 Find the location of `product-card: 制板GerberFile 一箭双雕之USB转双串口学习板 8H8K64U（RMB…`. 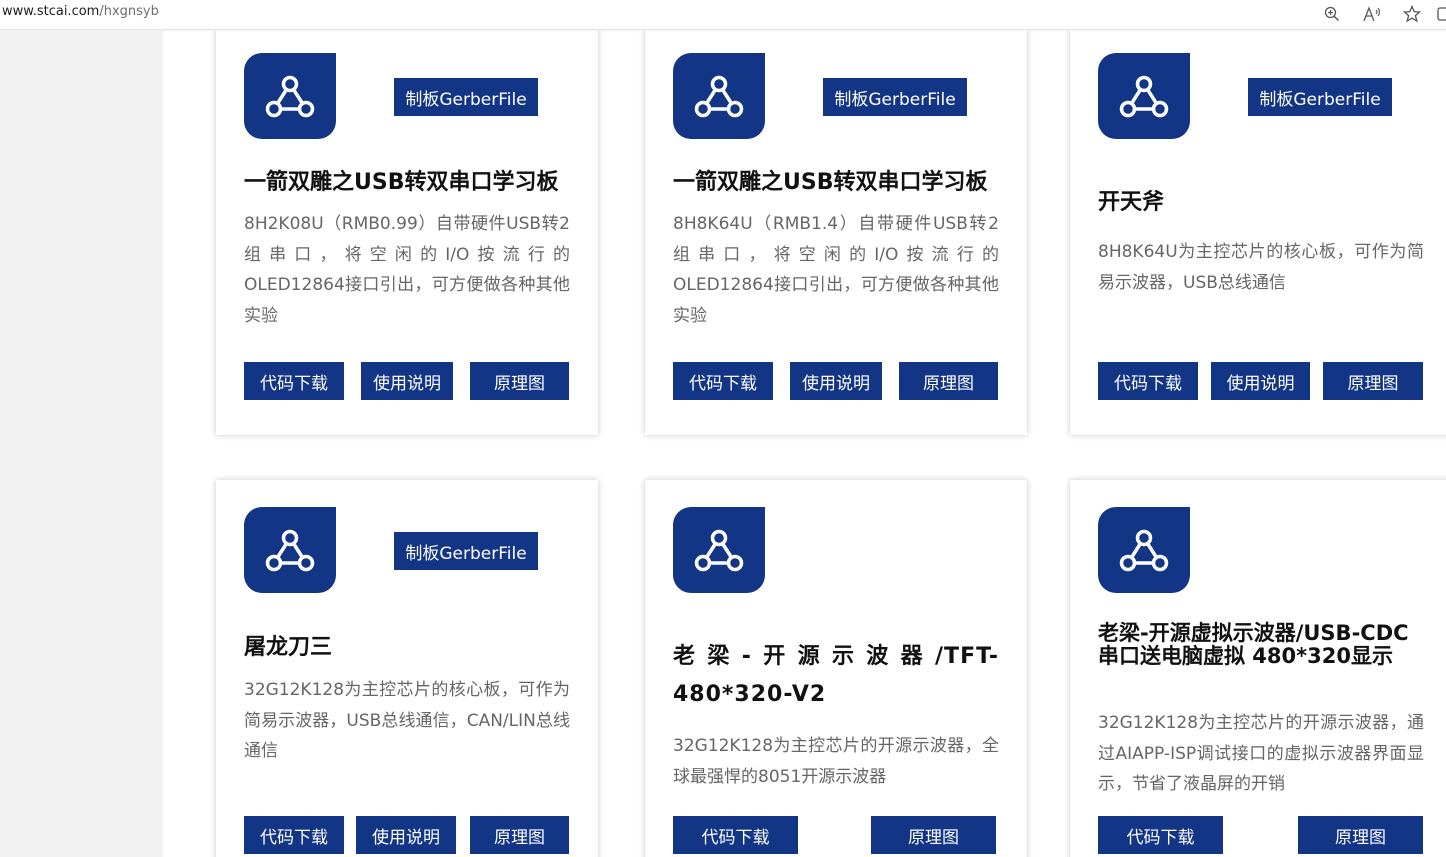

product-card: 制板GerberFile 一箭双雕之USB转双串口学习板 8H8K64U（RMB… is located at coordinates (836, 233).